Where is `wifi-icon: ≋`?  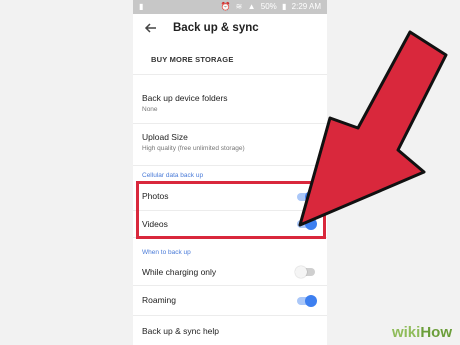
wifi-icon: ≋ is located at coordinates (239, 6).